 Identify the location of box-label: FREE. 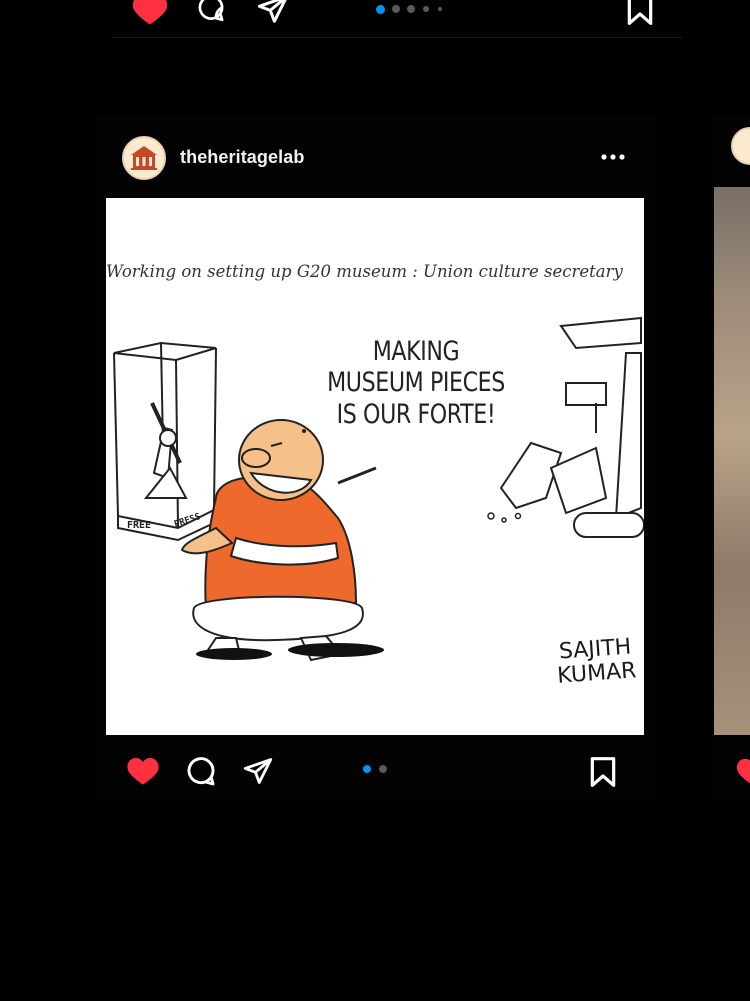
(139, 525).